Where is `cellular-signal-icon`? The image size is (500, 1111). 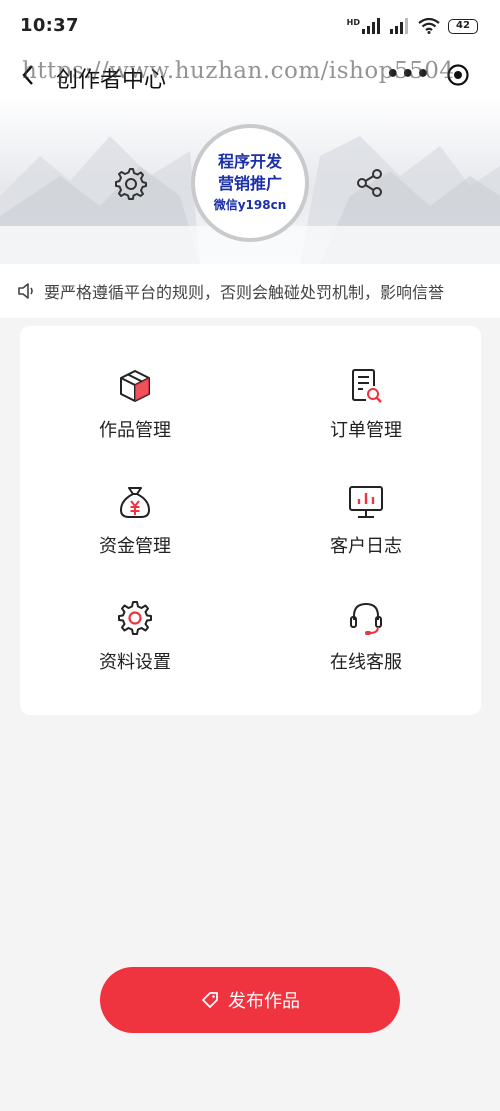 cellular-signal-icon is located at coordinates (371, 26).